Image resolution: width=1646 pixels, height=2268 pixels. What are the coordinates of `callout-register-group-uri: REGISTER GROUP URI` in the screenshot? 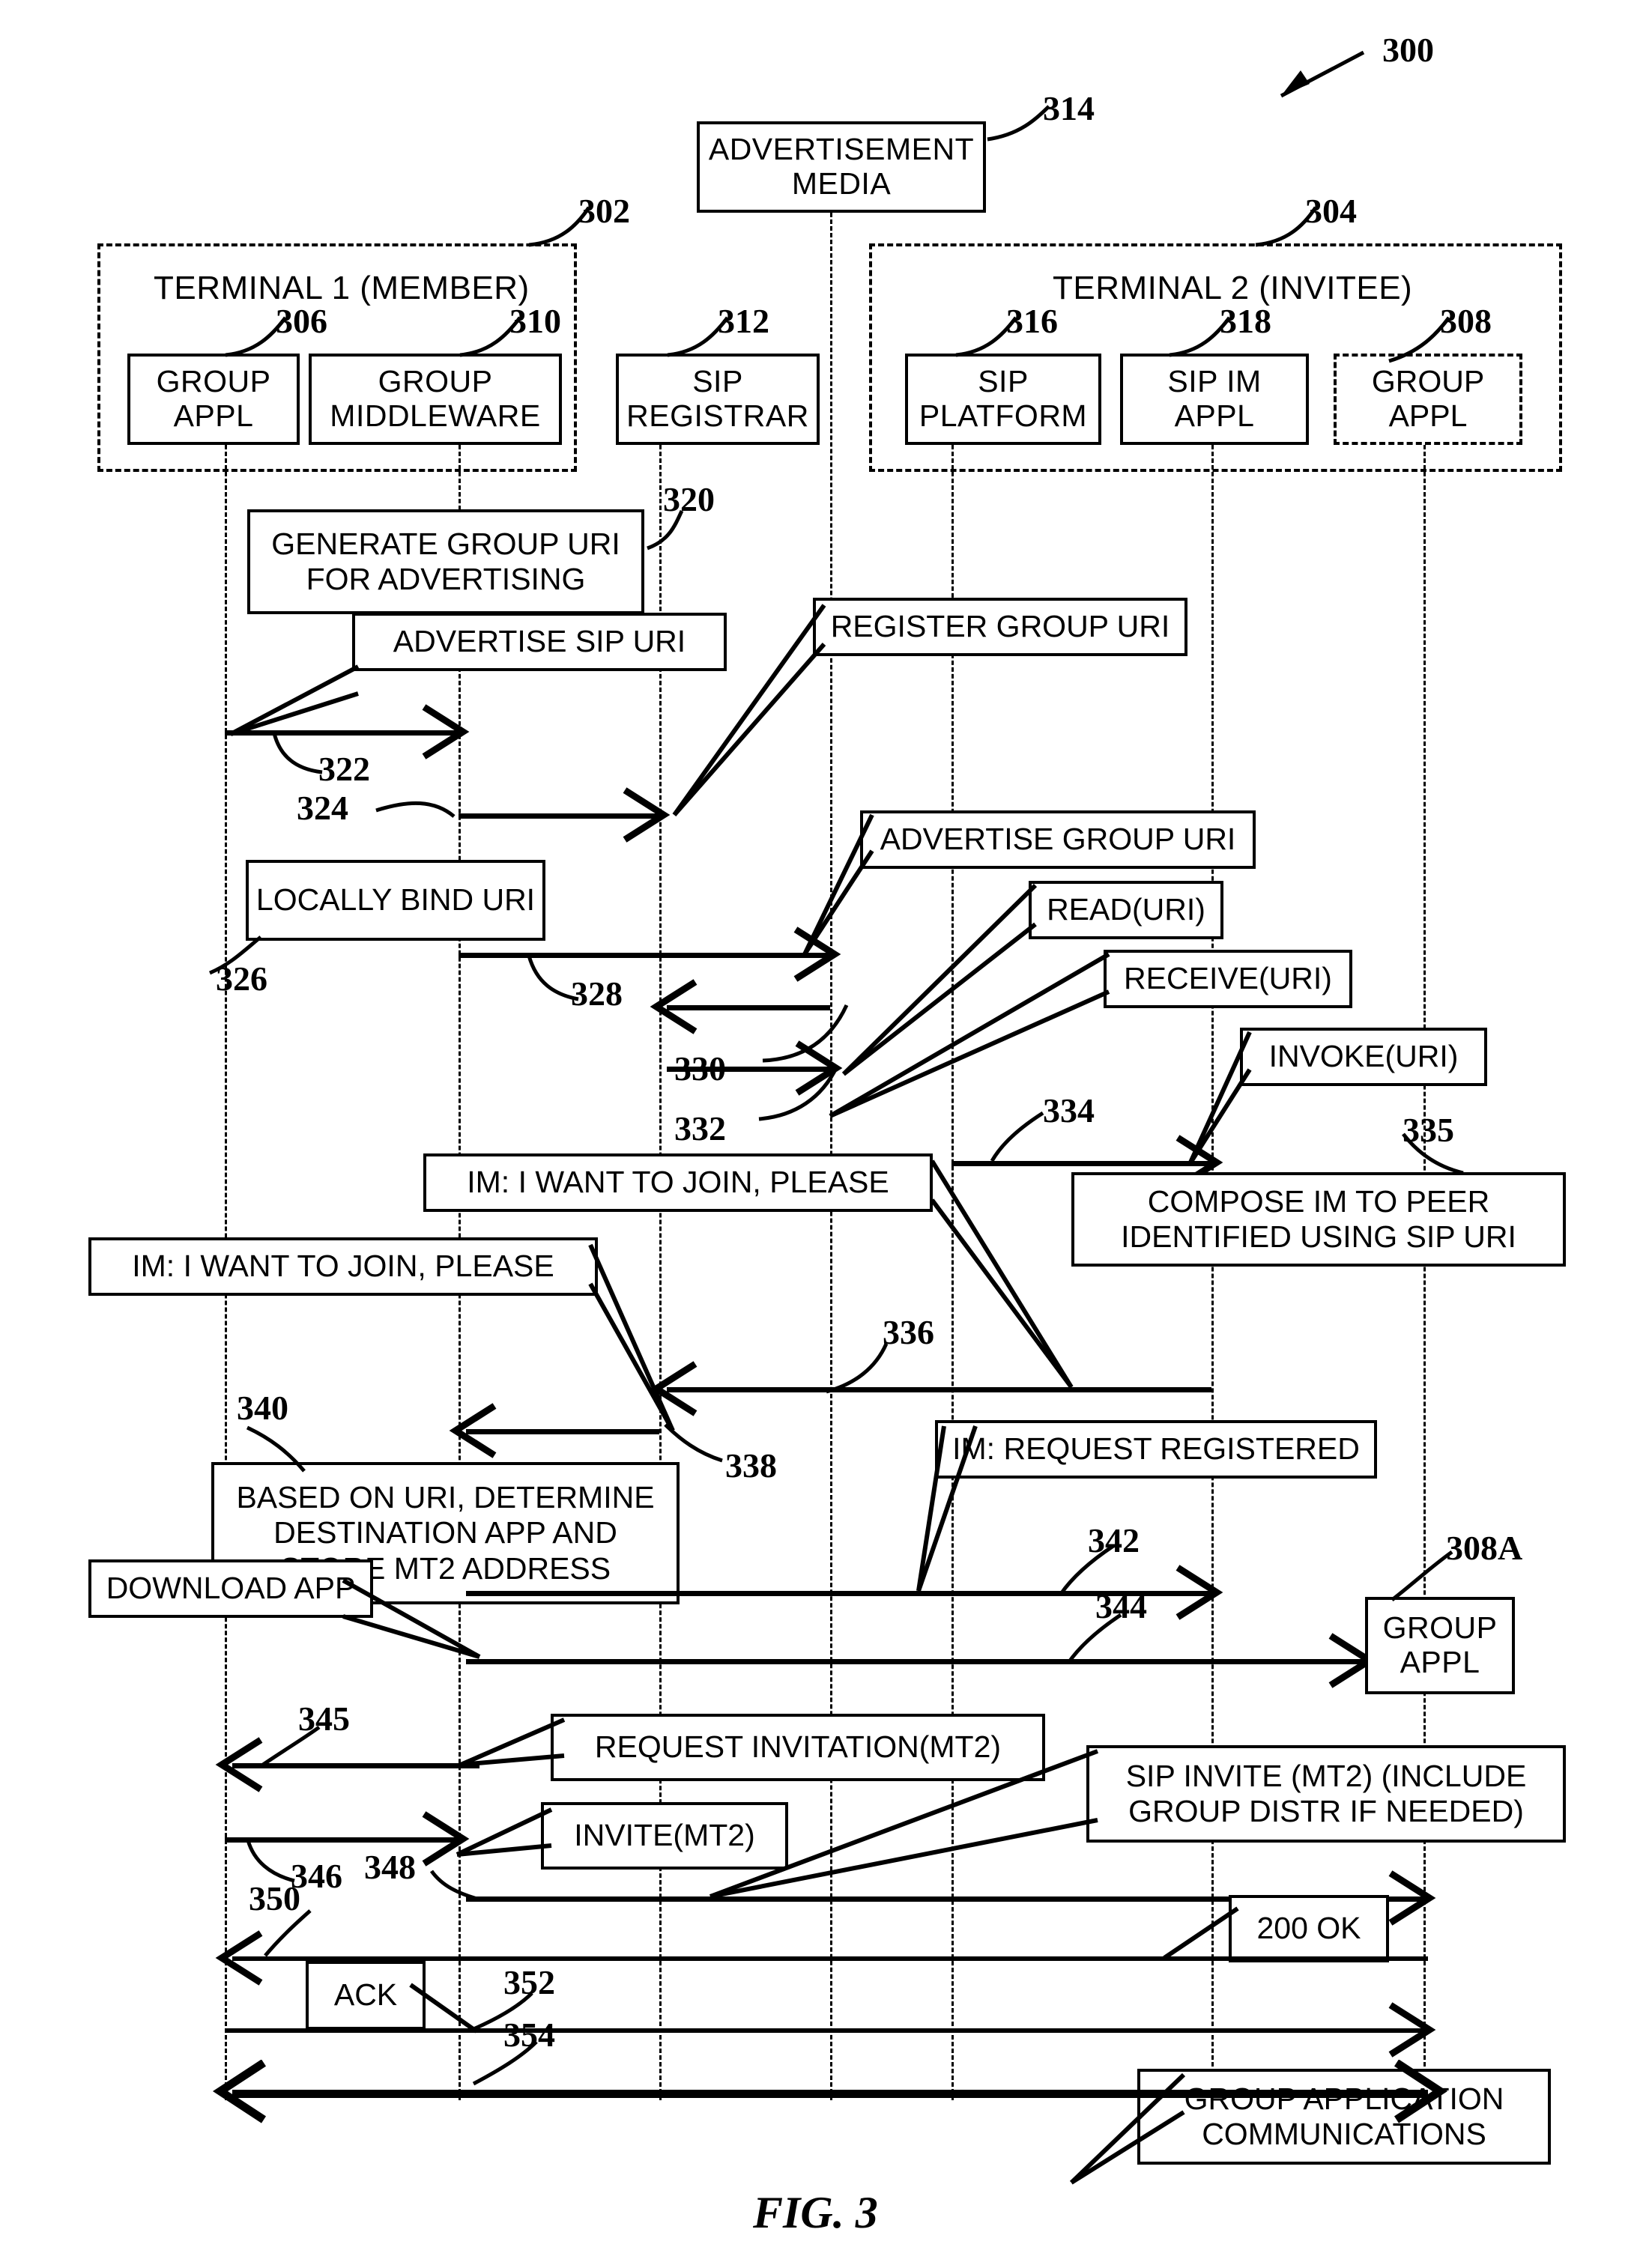 It's located at (1000, 627).